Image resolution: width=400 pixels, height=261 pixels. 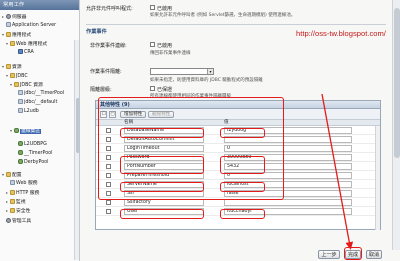 I want to click on isolation-level-label: 隔離層級:, so click(x=101, y=90).